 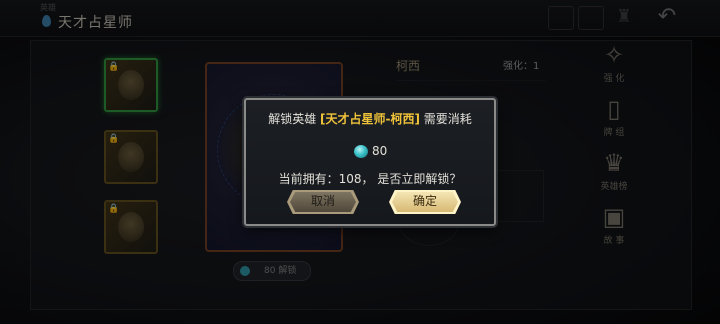 What do you see at coordinates (323, 202) in the screenshot?
I see `cancel-button: 取消` at bounding box center [323, 202].